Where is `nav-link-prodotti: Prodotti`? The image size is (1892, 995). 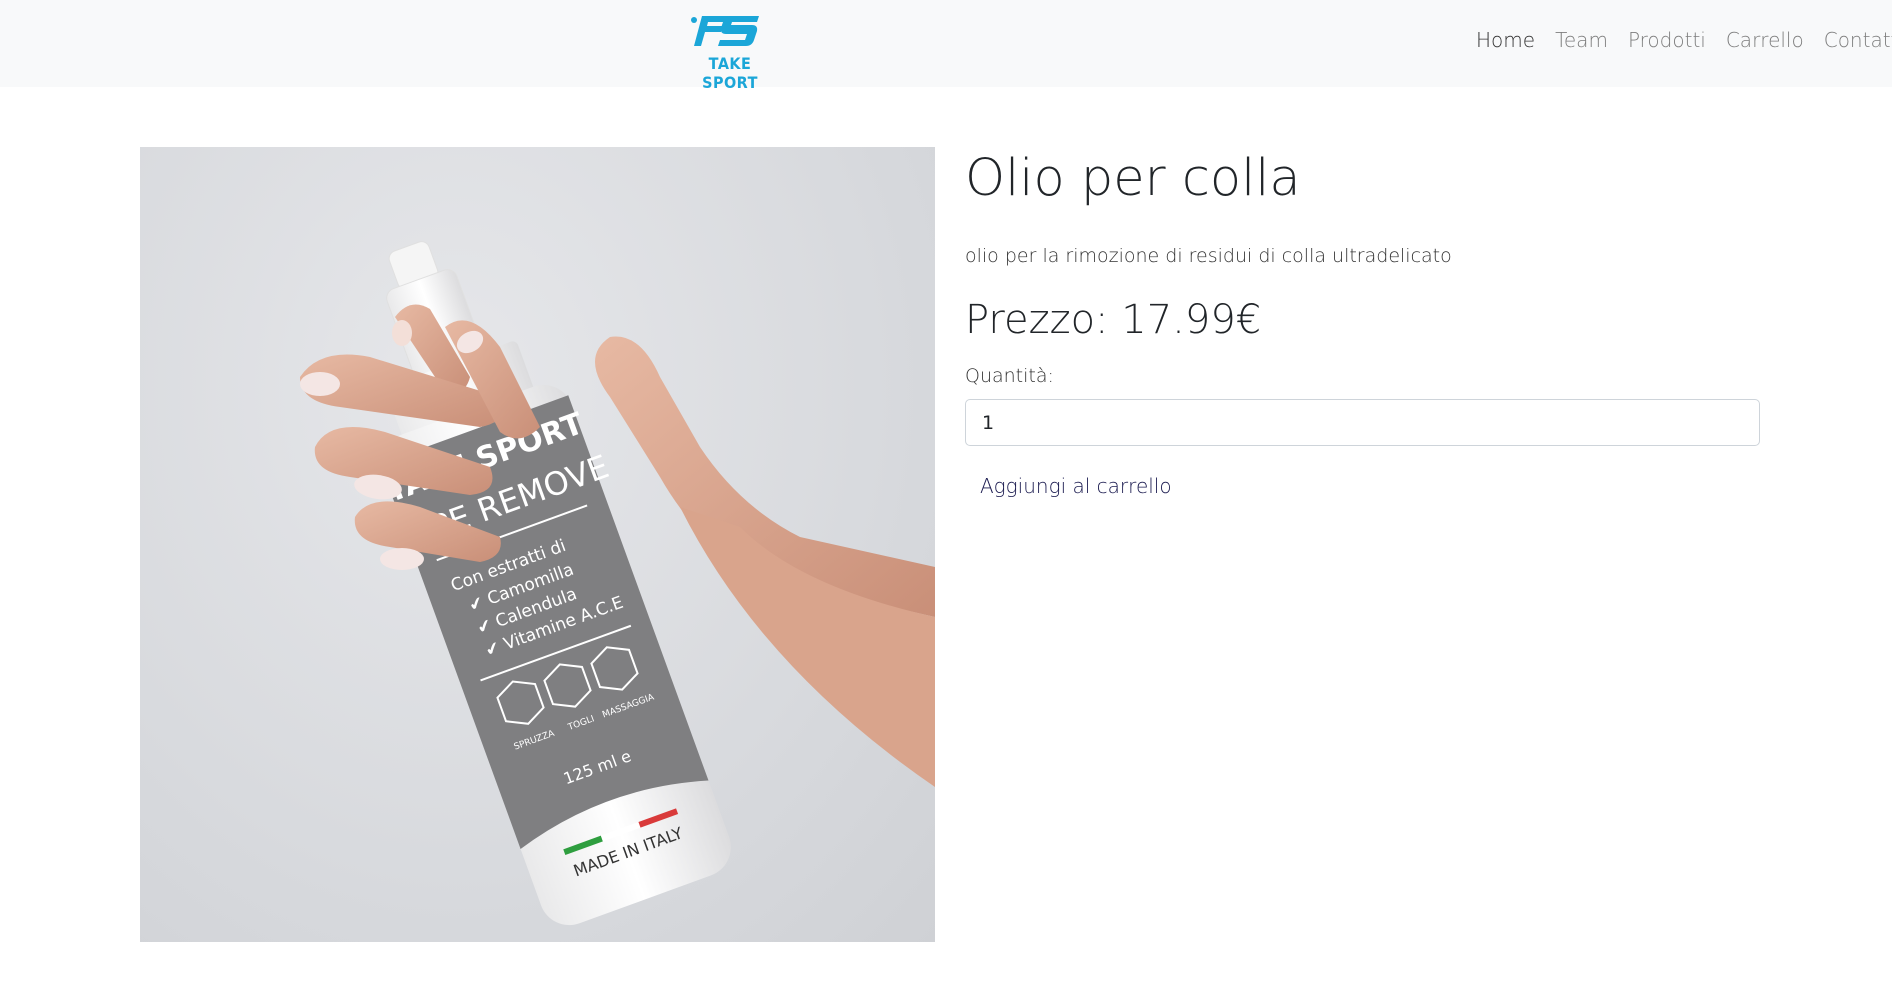 nav-link-prodotti: Prodotti is located at coordinates (1667, 40).